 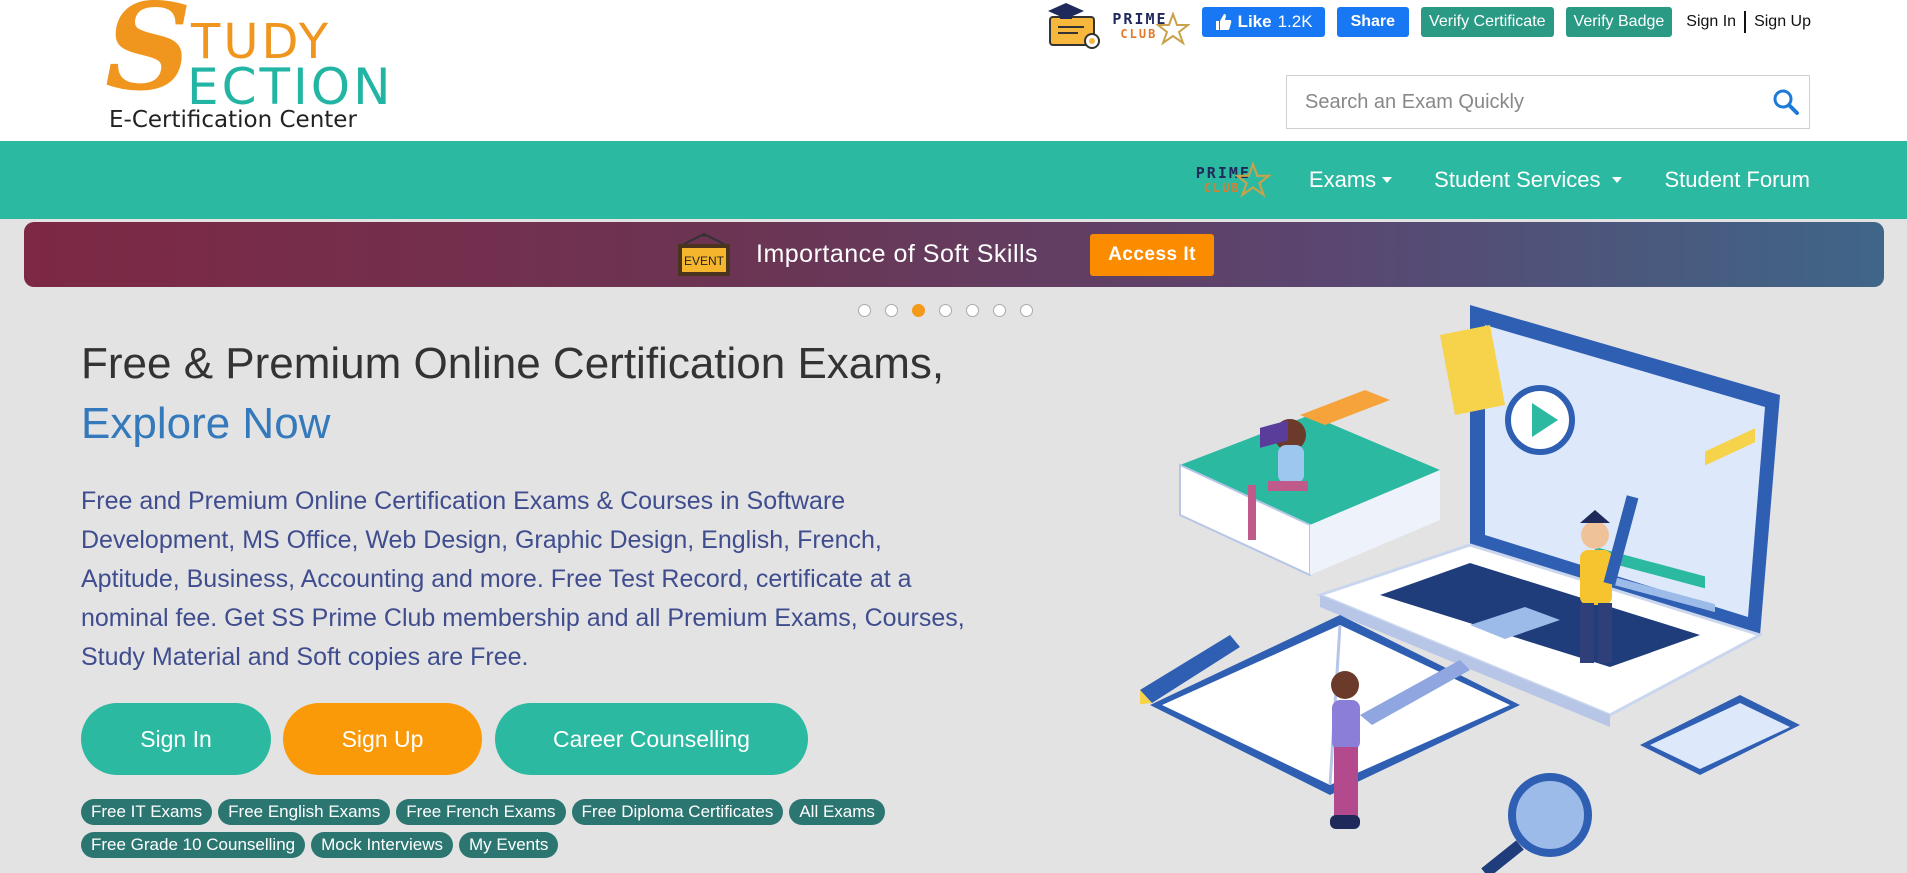 I want to click on hero-sign-up-button: Sign Up, so click(x=382, y=739).